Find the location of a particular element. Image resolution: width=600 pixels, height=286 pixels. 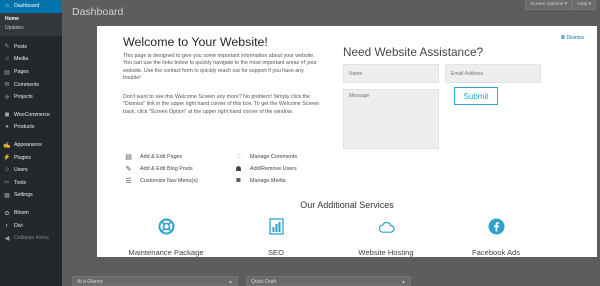

media-icon: ♫ is located at coordinates (7, 59).